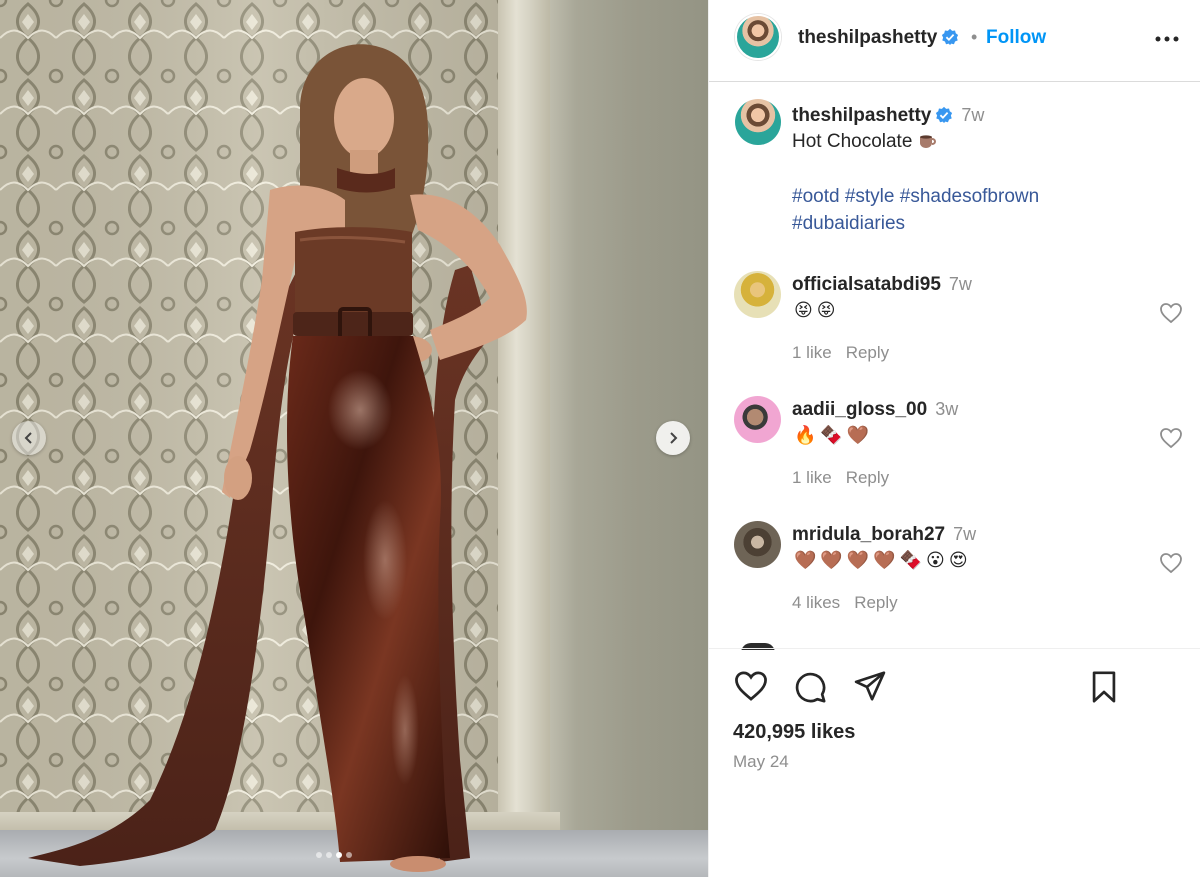 The height and width of the screenshot is (877, 1200). I want to click on caption-username-group: theshilpashetty 7w, so click(888, 116).